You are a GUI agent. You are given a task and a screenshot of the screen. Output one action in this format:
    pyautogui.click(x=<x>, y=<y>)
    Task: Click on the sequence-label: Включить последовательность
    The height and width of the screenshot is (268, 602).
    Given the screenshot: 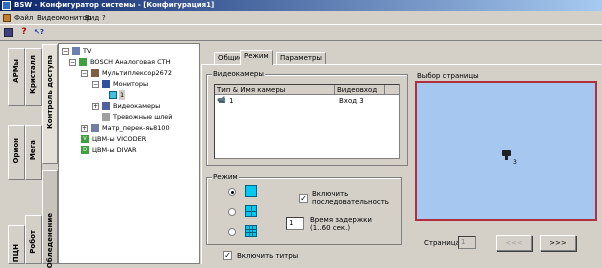 What is the action you would take?
    pyautogui.click(x=350, y=198)
    